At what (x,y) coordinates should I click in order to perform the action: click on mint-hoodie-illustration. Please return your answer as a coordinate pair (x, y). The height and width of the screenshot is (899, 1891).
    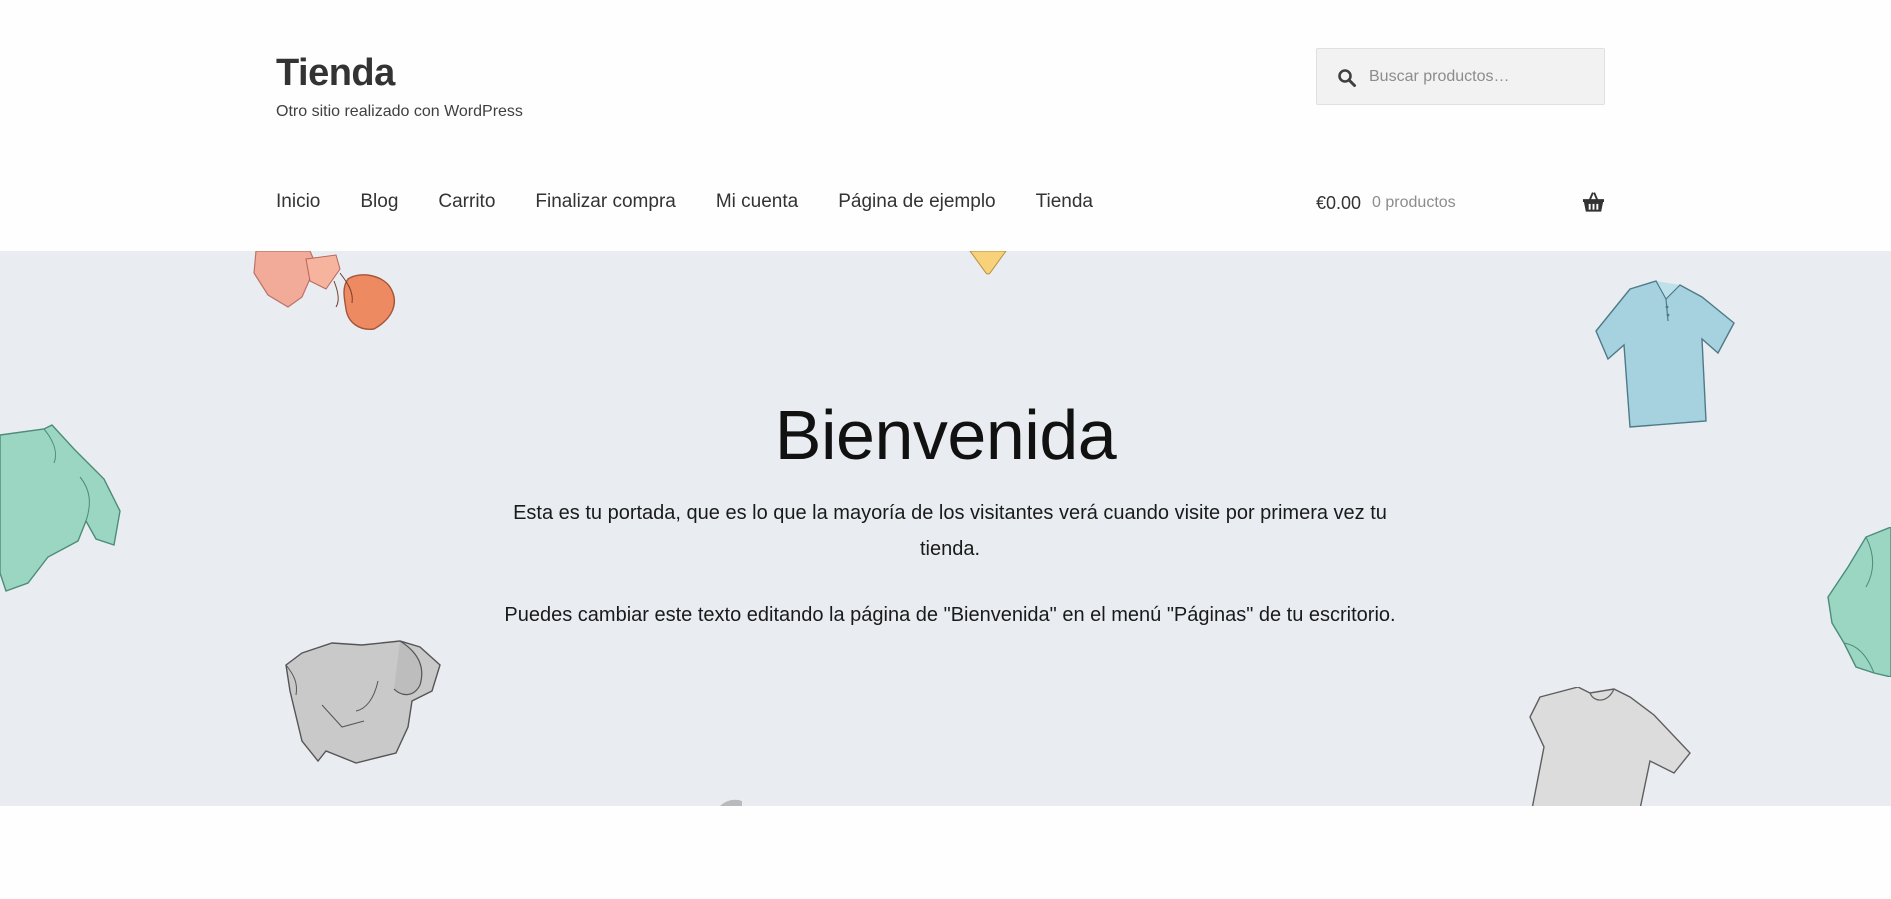
    Looking at the image, I should click on (1859, 602).